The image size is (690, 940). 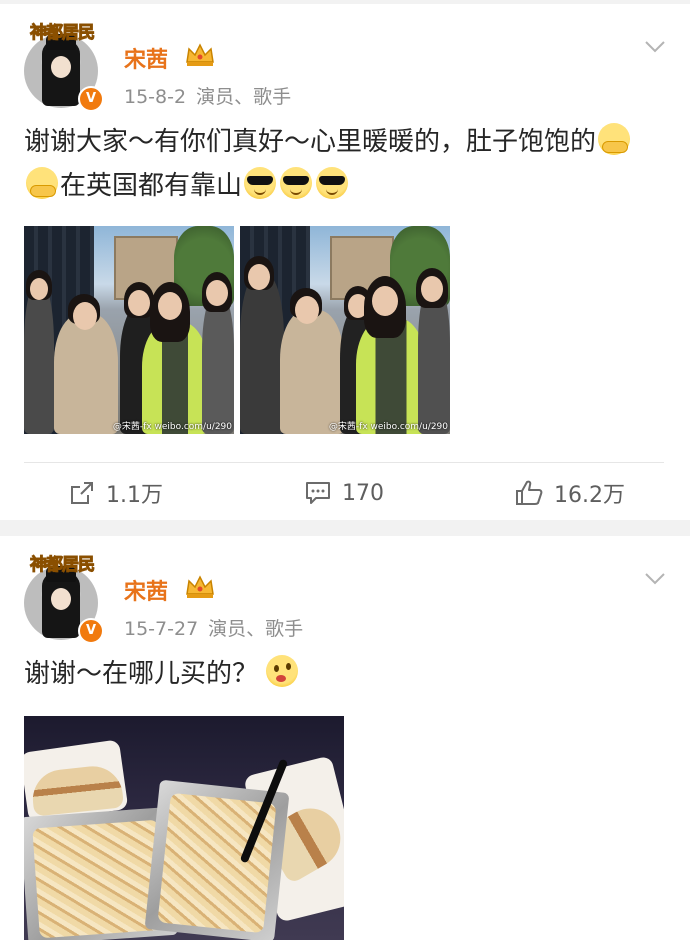 I want to click on post-meta: 15-8-2 演员、歌手, so click(x=207, y=95).